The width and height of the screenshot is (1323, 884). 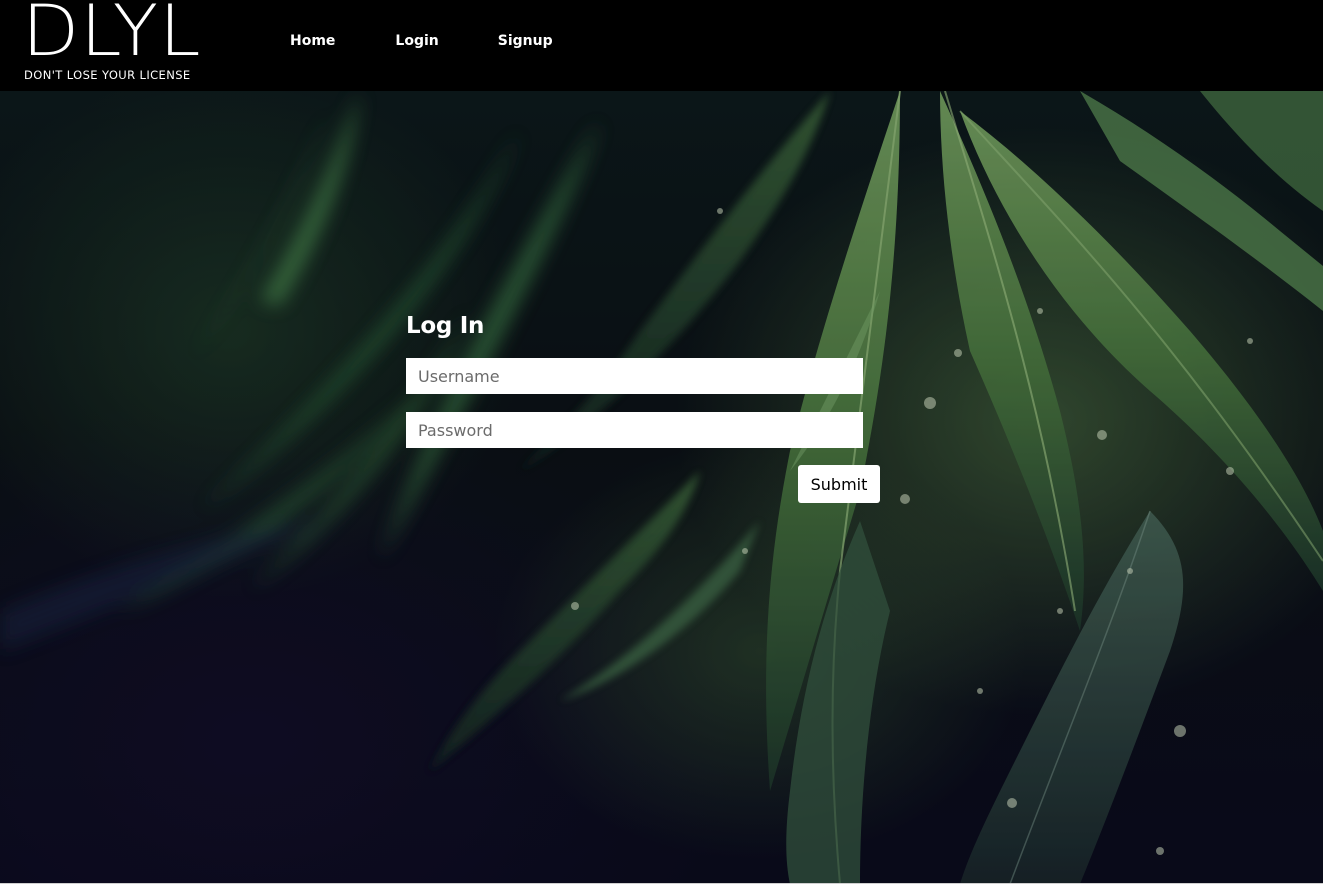 I want to click on password-input, so click(x=634, y=430).